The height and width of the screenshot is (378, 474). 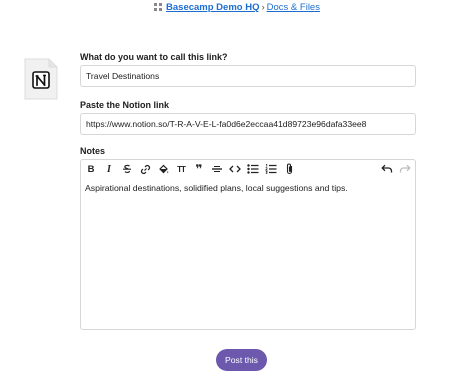 What do you see at coordinates (271, 169) in the screenshot?
I see `numbered-list-icon` at bounding box center [271, 169].